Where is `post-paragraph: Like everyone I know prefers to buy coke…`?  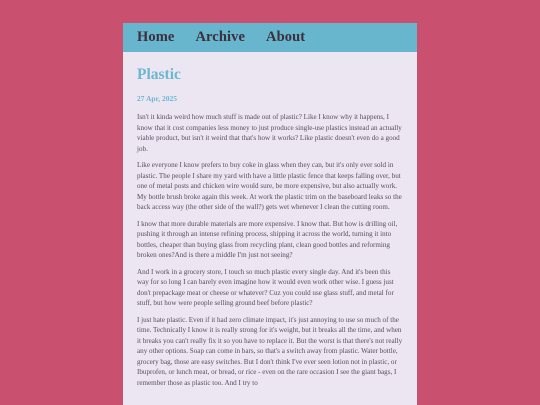
post-paragraph: Like everyone I know prefers to buy coke… is located at coordinates (269, 186).